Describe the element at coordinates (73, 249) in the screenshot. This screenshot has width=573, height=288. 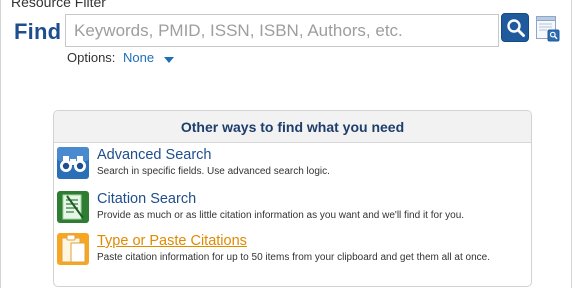
I see `clipboard-icon` at that location.